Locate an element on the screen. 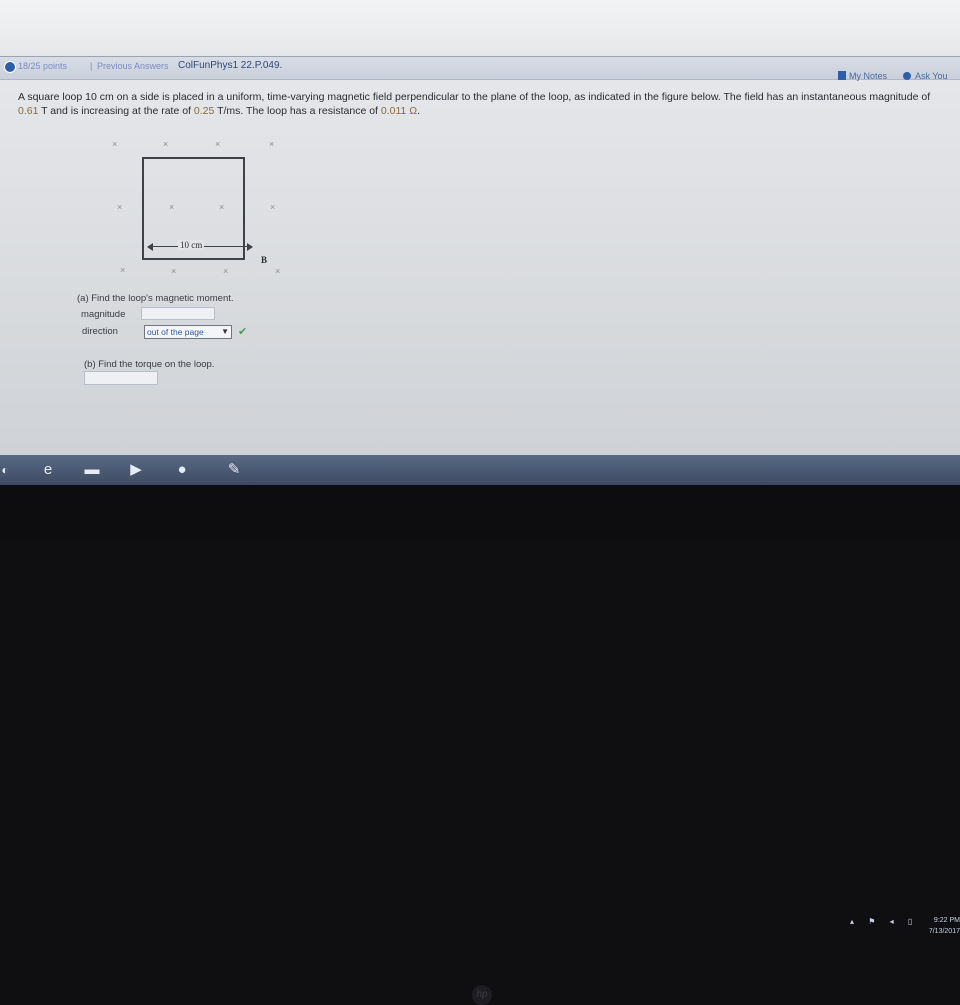  problem-text: T and is increasing at the rate of is located at coordinates (116, 111).